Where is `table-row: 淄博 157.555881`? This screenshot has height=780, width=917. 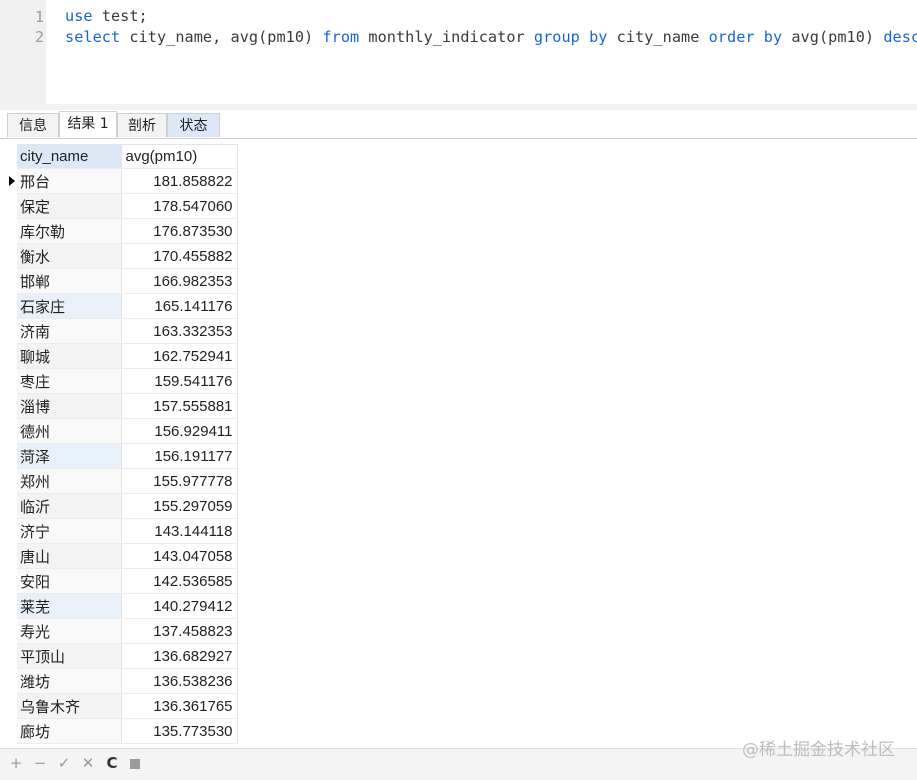
table-row: 淄博 157.555881 is located at coordinates (122, 406).